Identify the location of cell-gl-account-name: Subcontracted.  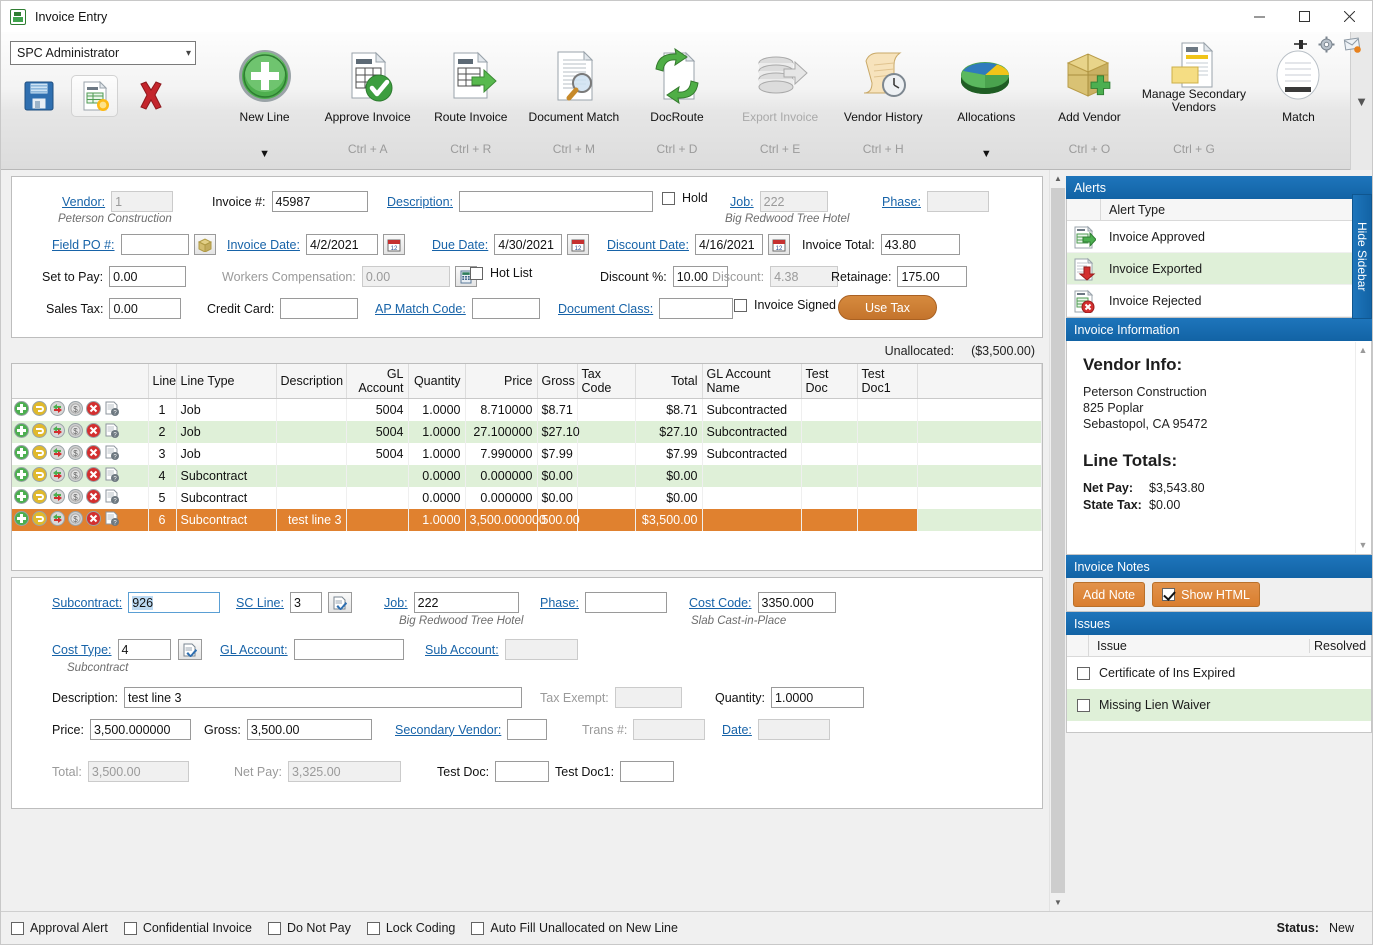
(752, 453).